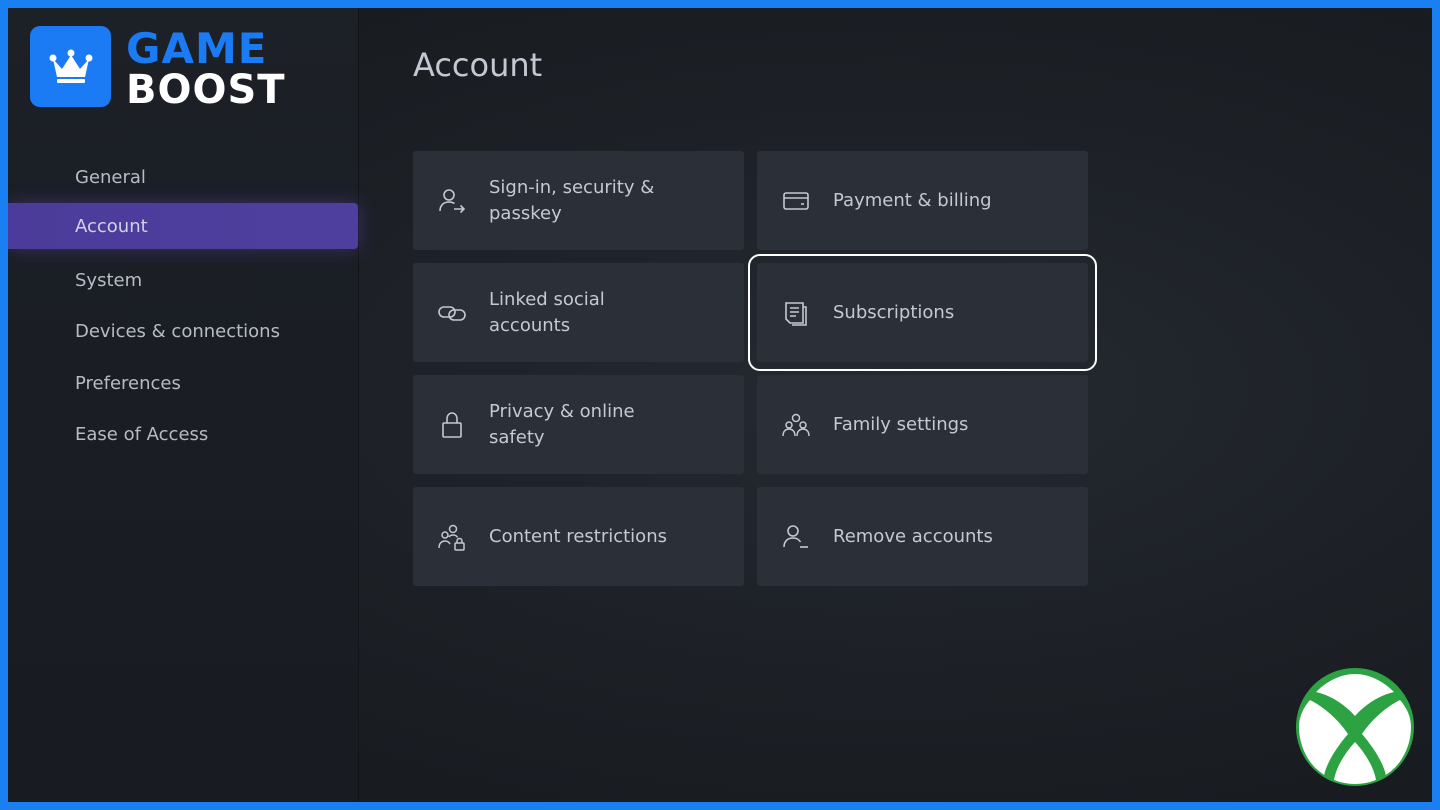  I want to click on tile-label: Remove accounts, so click(913, 536).